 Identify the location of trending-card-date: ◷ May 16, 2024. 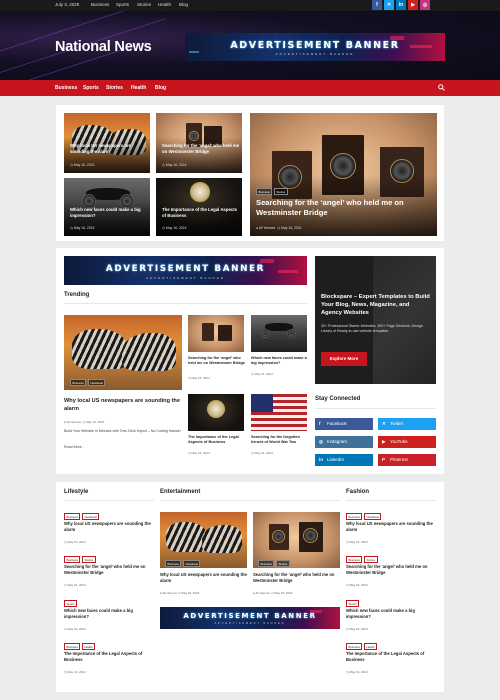
(262, 374).